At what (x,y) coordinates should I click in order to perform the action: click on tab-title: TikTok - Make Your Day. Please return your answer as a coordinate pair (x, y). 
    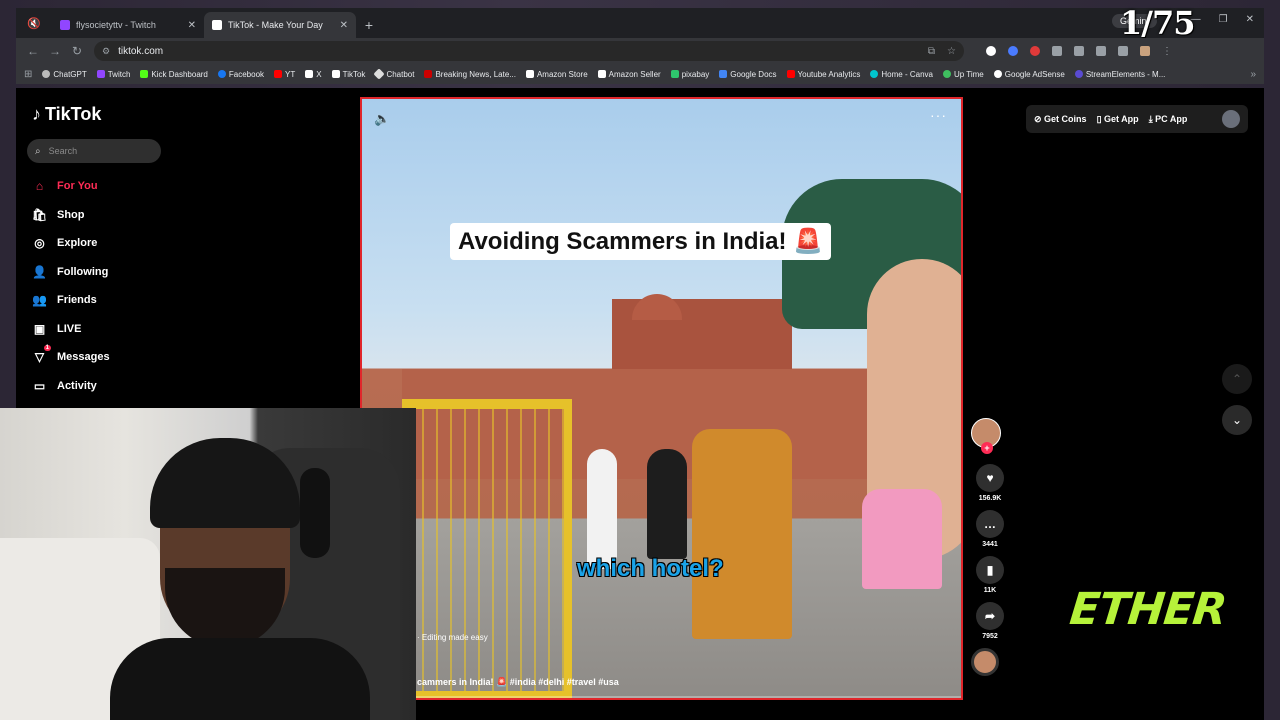
    Looking at the image, I should click on (275, 25).